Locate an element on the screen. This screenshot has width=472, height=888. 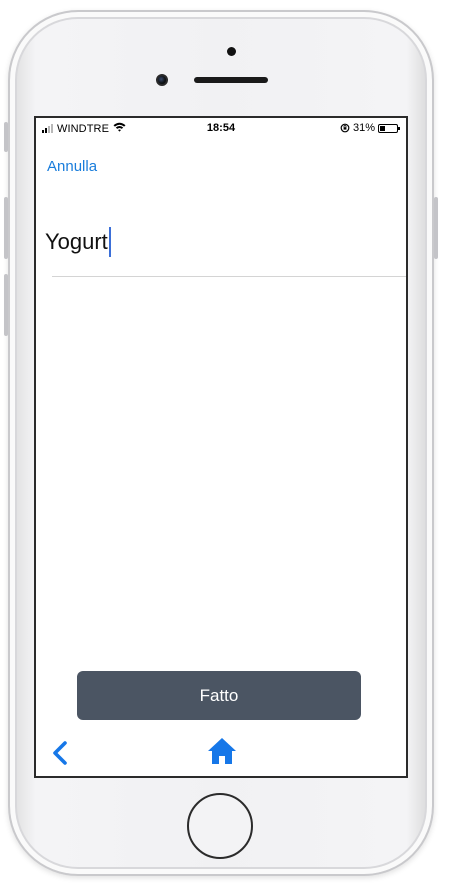
item-name-value: Yogurt is located at coordinates (76, 241).